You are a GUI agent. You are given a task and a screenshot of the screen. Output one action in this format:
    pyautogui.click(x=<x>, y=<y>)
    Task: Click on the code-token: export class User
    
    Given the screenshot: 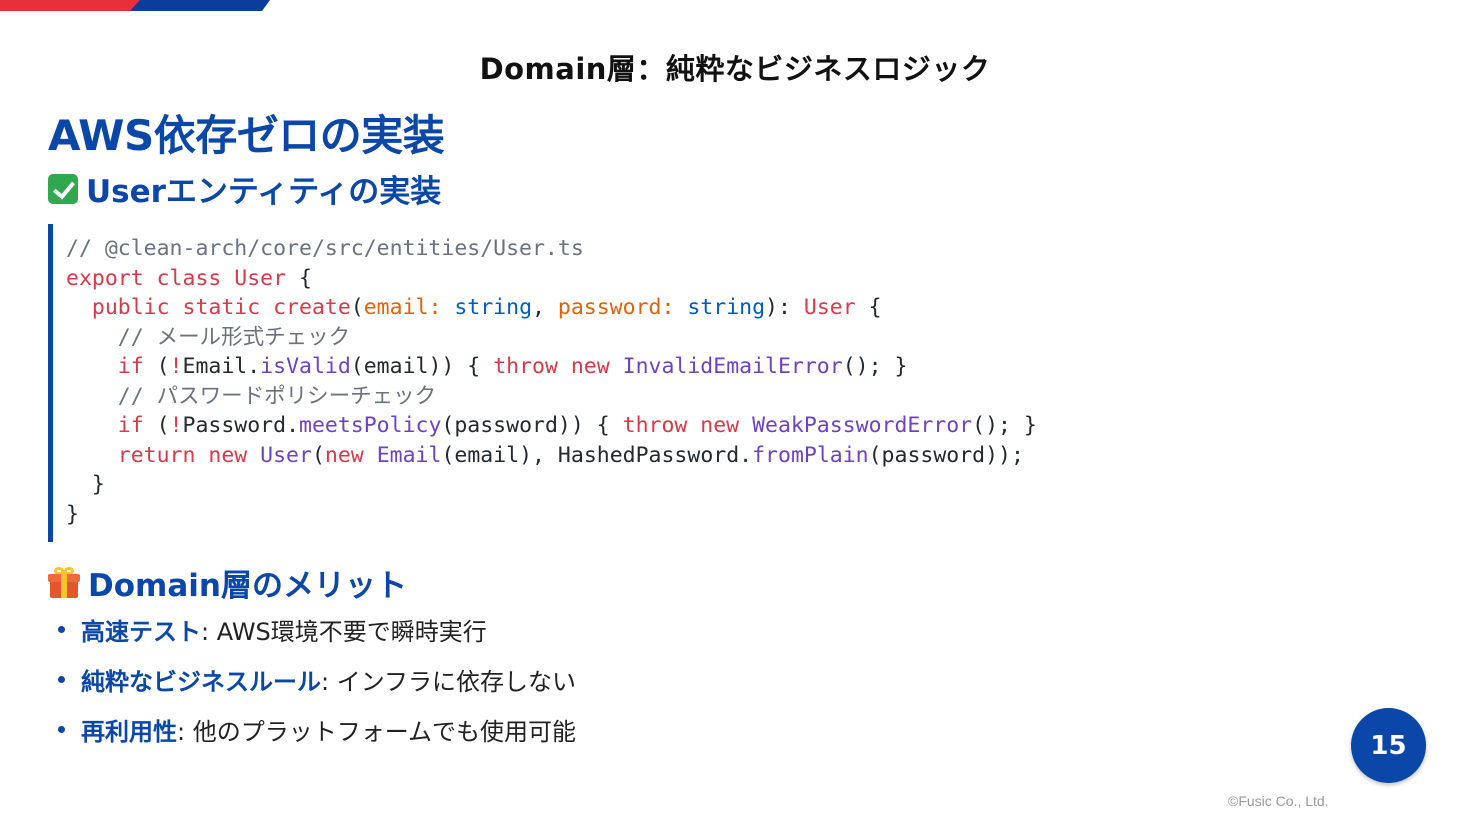 What is the action you would take?
    pyautogui.click(x=176, y=278)
    